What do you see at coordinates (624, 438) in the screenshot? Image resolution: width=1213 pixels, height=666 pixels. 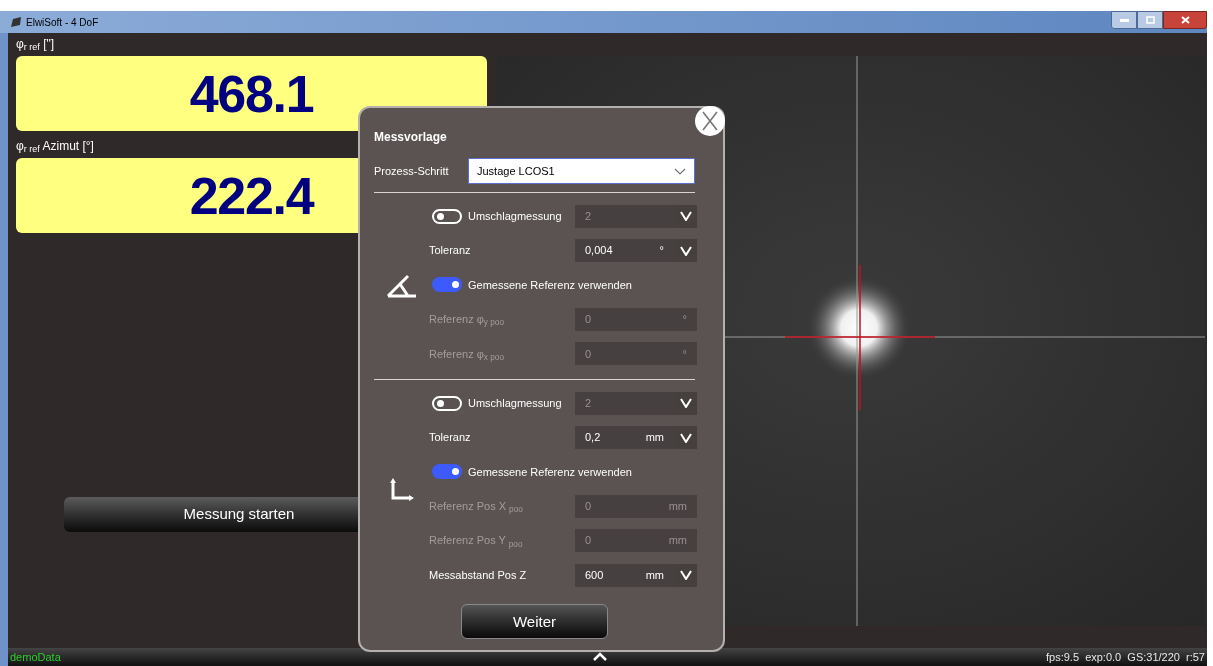 I see `input-field: 0,2 mm` at bounding box center [624, 438].